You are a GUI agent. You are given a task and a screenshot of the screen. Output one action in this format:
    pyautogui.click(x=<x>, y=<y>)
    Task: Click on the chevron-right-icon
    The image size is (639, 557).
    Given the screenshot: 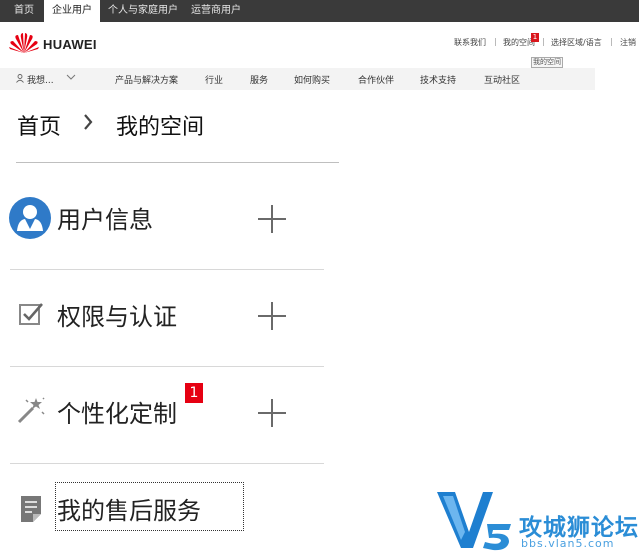 What is the action you would take?
    pyautogui.click(x=88, y=122)
    